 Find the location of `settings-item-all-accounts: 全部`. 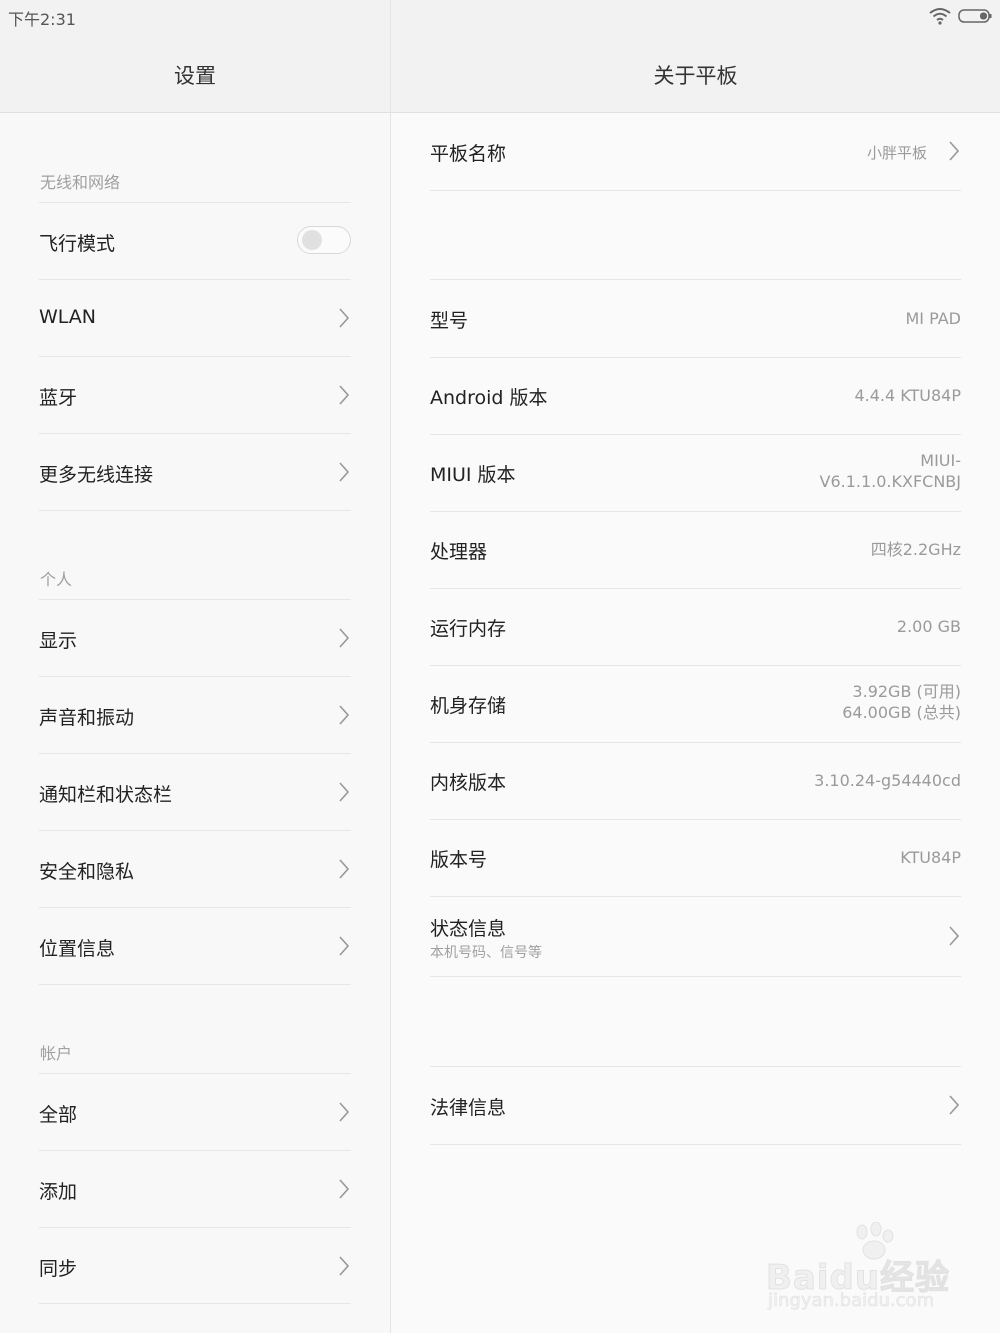

settings-item-all-accounts: 全部 is located at coordinates (195, 1112).